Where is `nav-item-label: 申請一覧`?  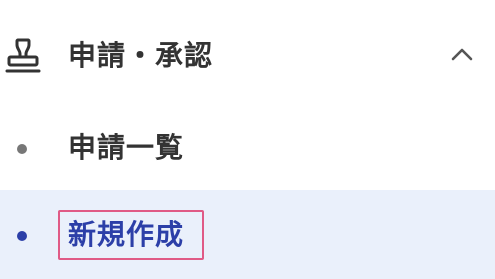
nav-item-label: 申請一覧 is located at coordinates (126, 147).